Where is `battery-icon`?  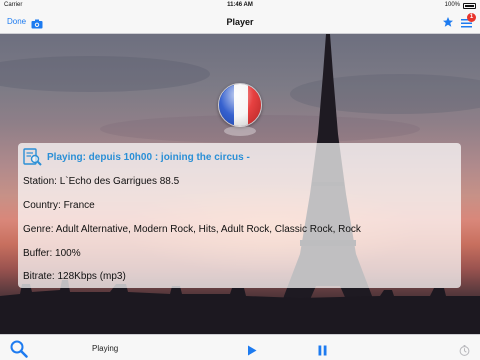 battery-icon is located at coordinates (469, 6).